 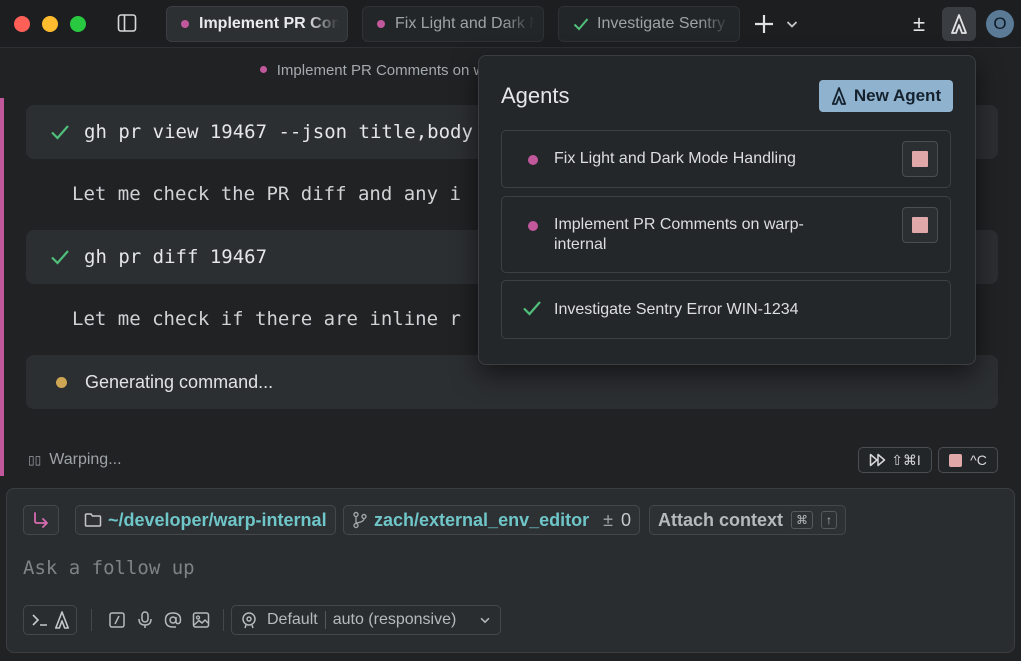 I want to click on diff-count: 0, so click(x=626, y=519).